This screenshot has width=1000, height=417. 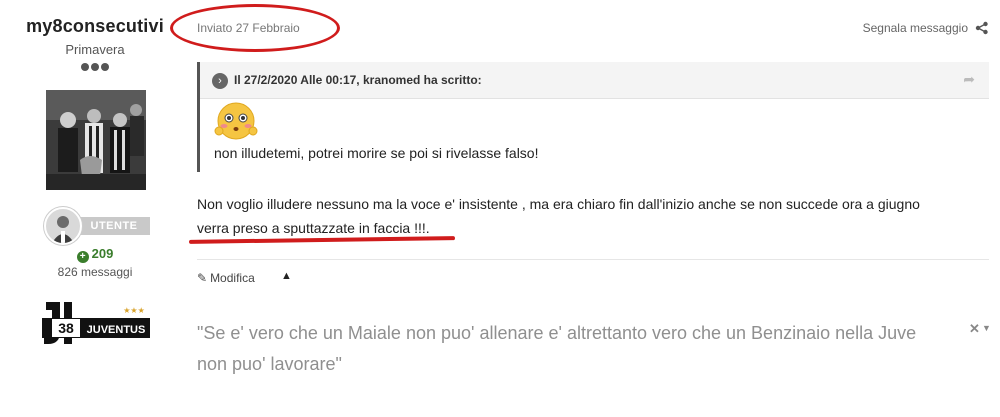 I want to click on close-icon: ✕, so click(x=974, y=329).